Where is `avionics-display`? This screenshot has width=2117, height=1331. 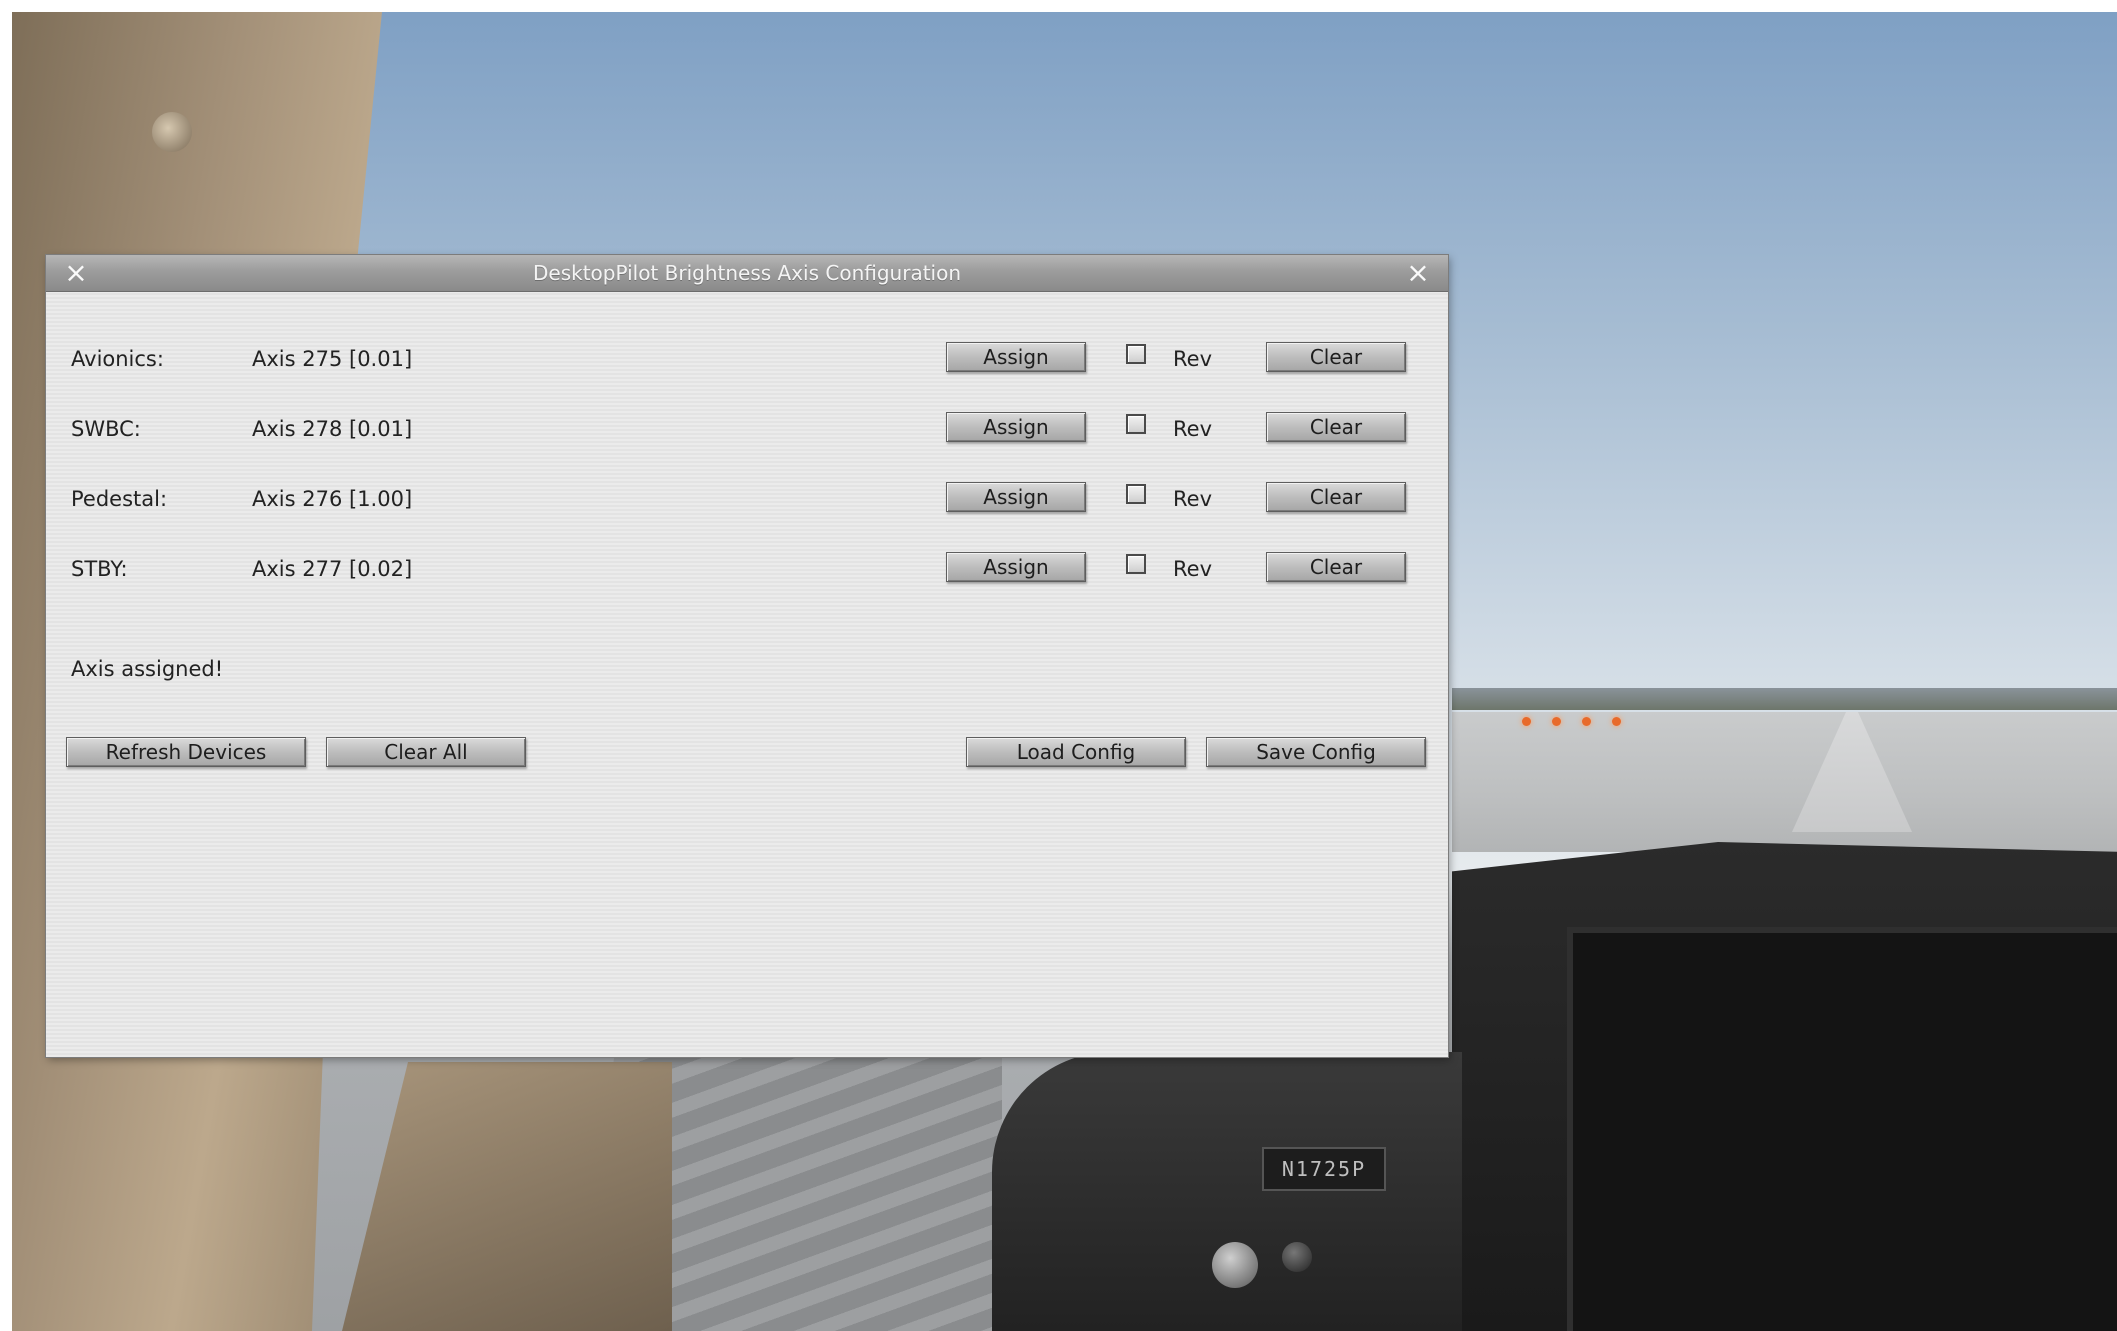
avionics-display is located at coordinates (1842, 1129).